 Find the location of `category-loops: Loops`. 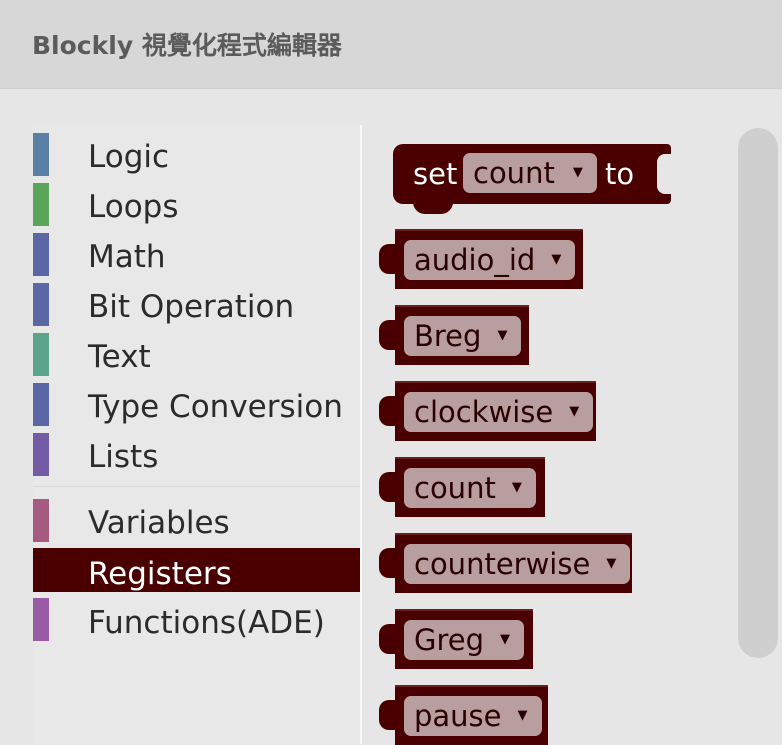

category-loops: Loops is located at coordinates (196, 200).